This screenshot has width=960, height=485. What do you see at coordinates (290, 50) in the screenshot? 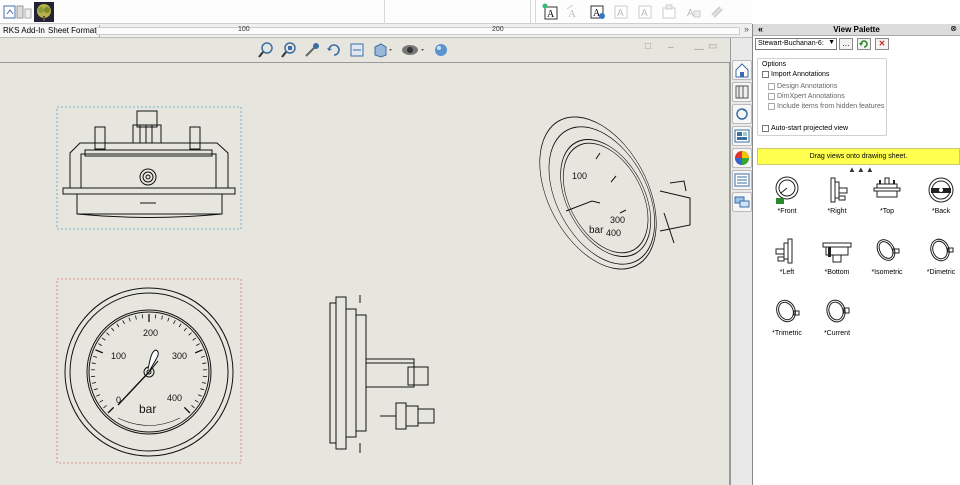
I see `zoom-area-button` at bounding box center [290, 50].